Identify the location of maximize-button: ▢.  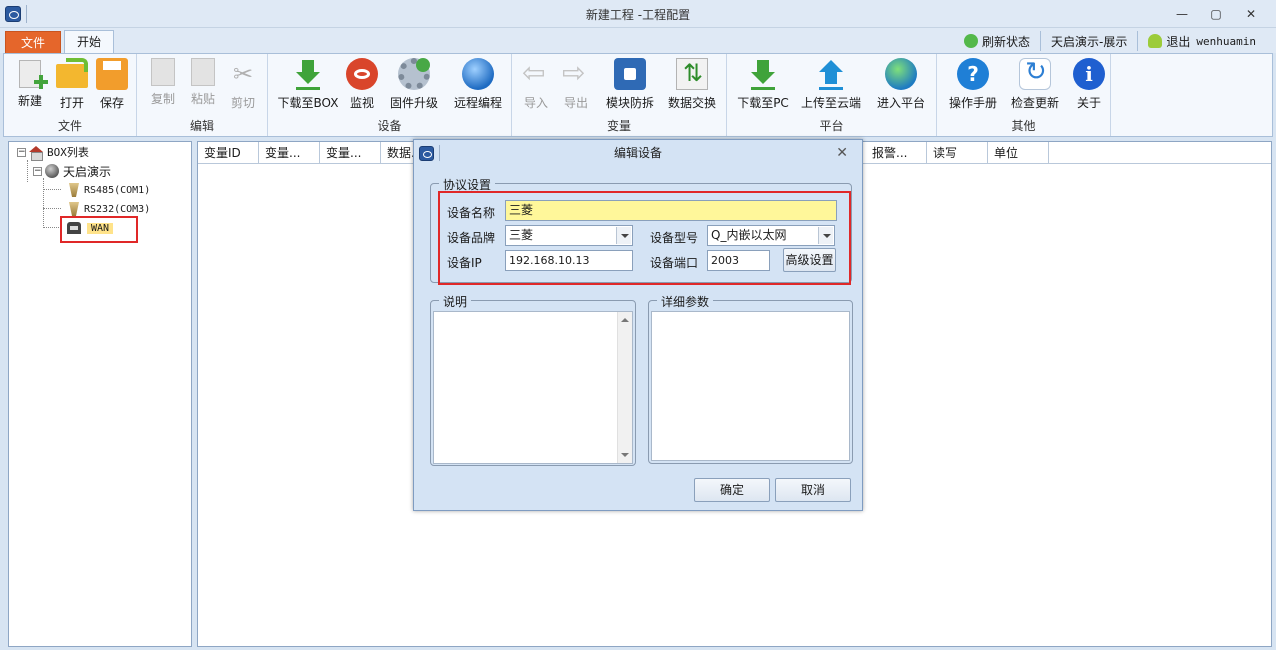
(1216, 14).